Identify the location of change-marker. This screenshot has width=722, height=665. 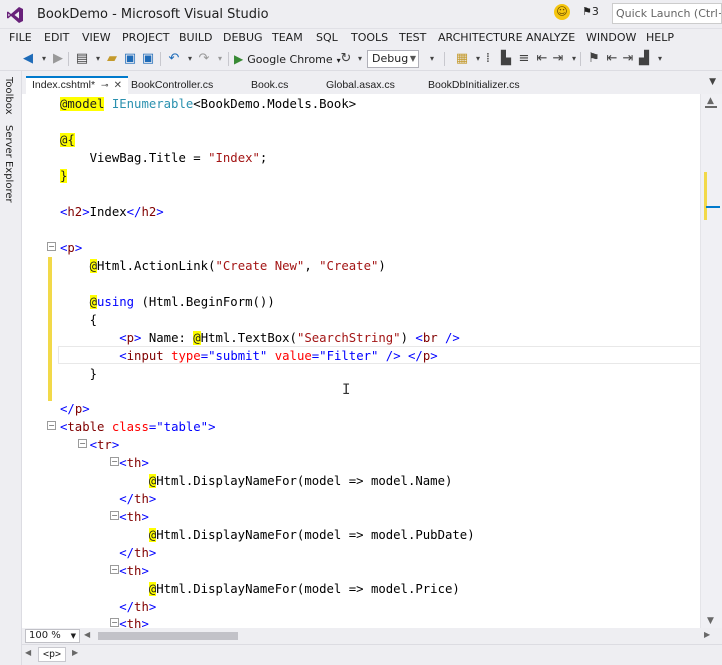
(50, 329).